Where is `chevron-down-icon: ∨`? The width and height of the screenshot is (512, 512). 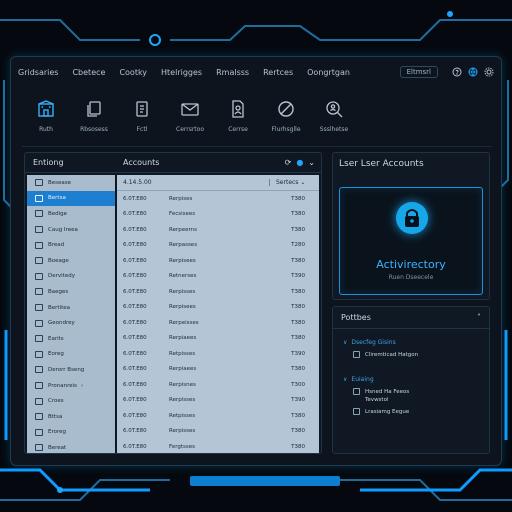 chevron-down-icon: ∨ is located at coordinates (345, 342).